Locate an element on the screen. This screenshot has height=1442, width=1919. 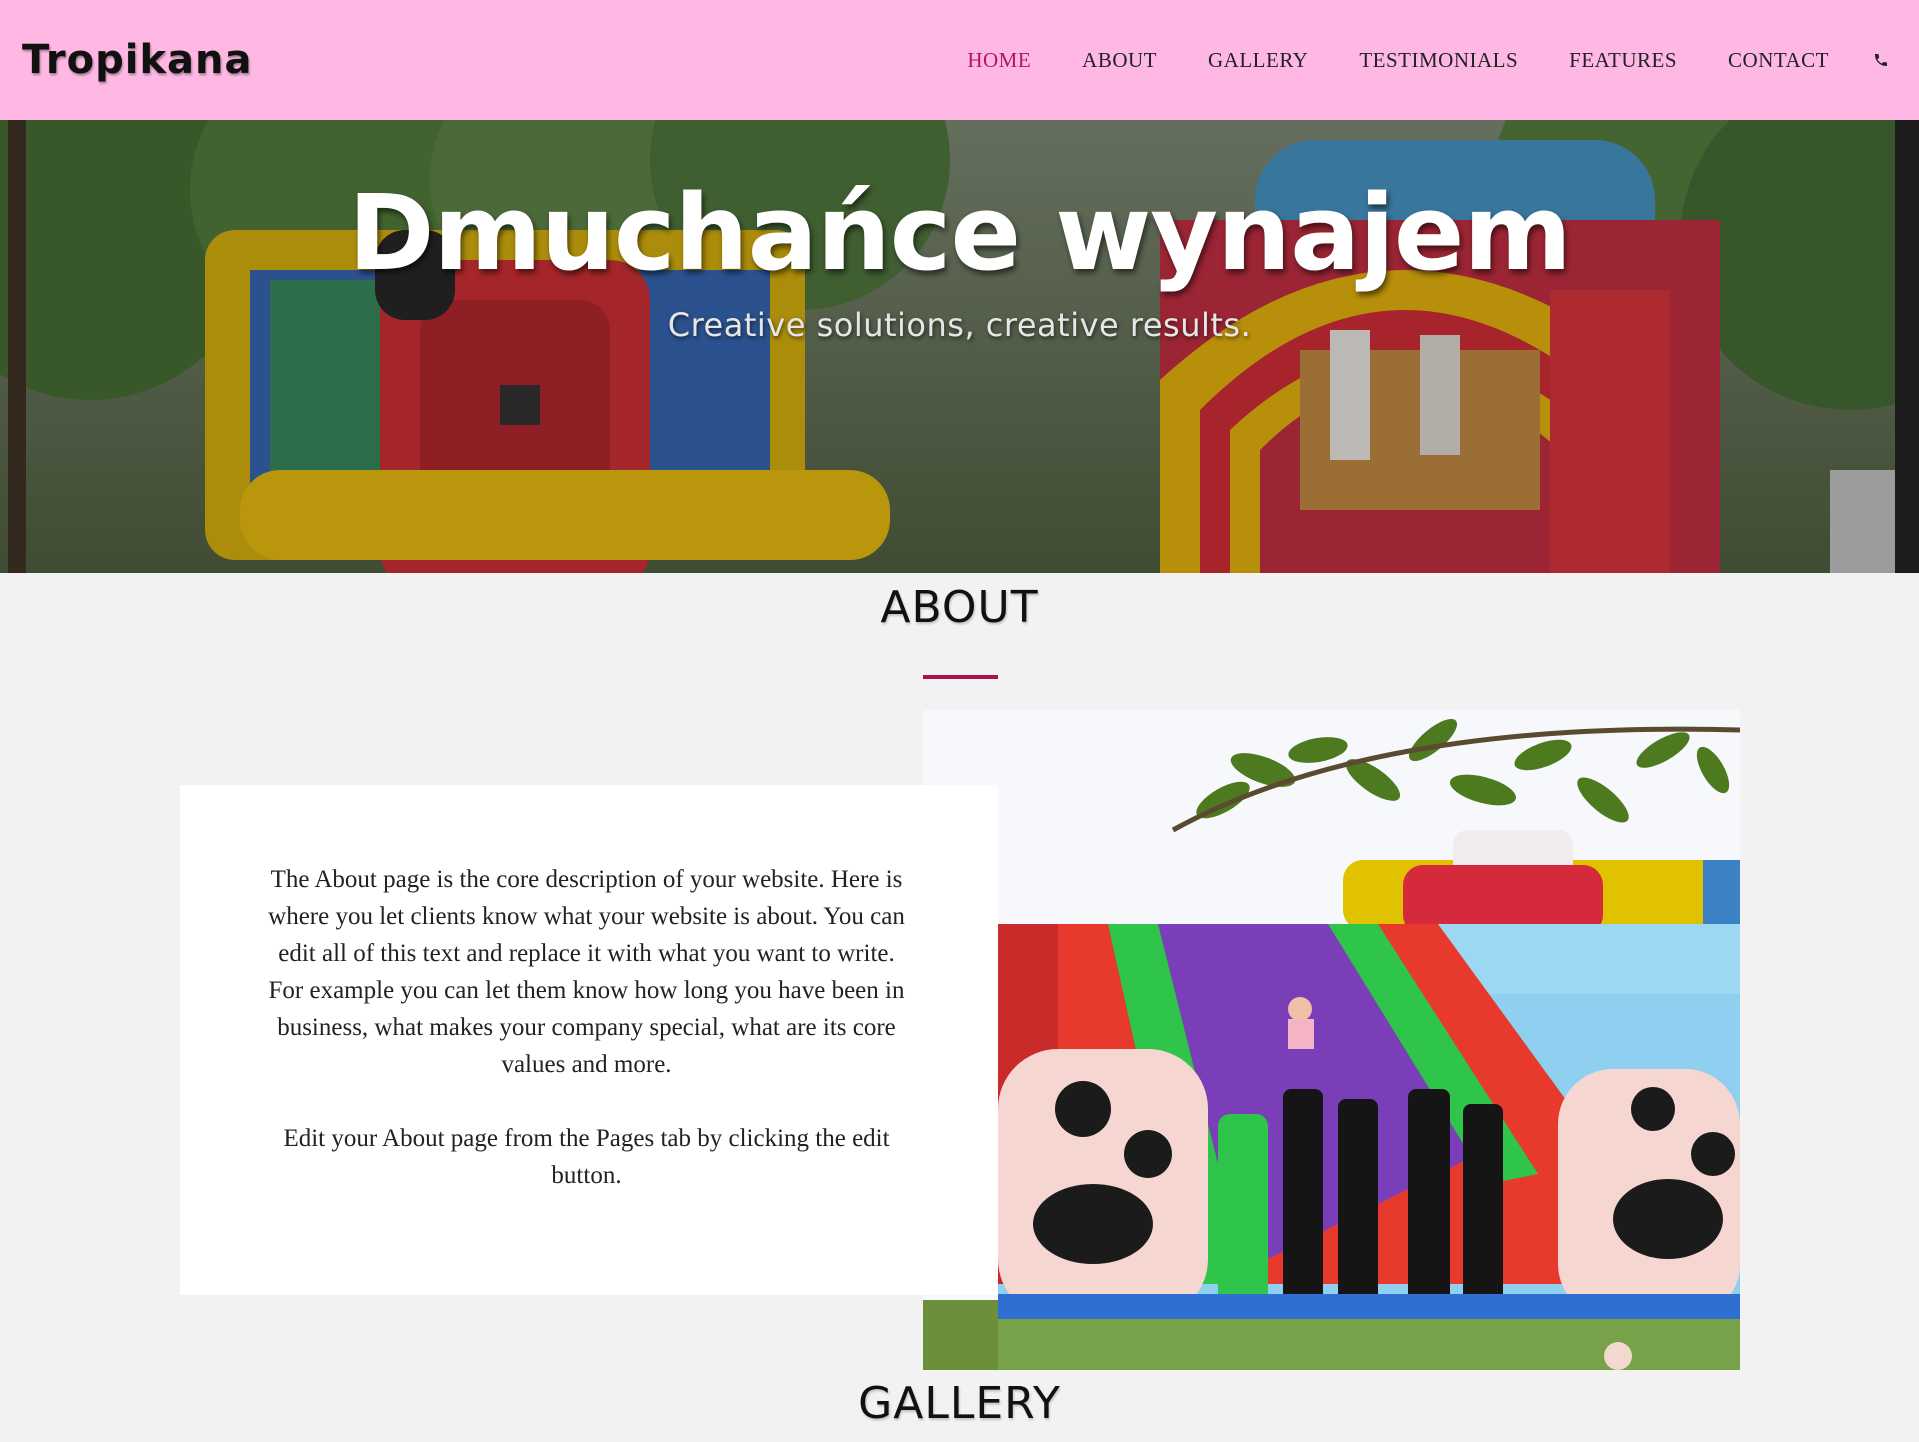
hero-title: Dmuchańce wynajem is located at coordinates (960, 233).